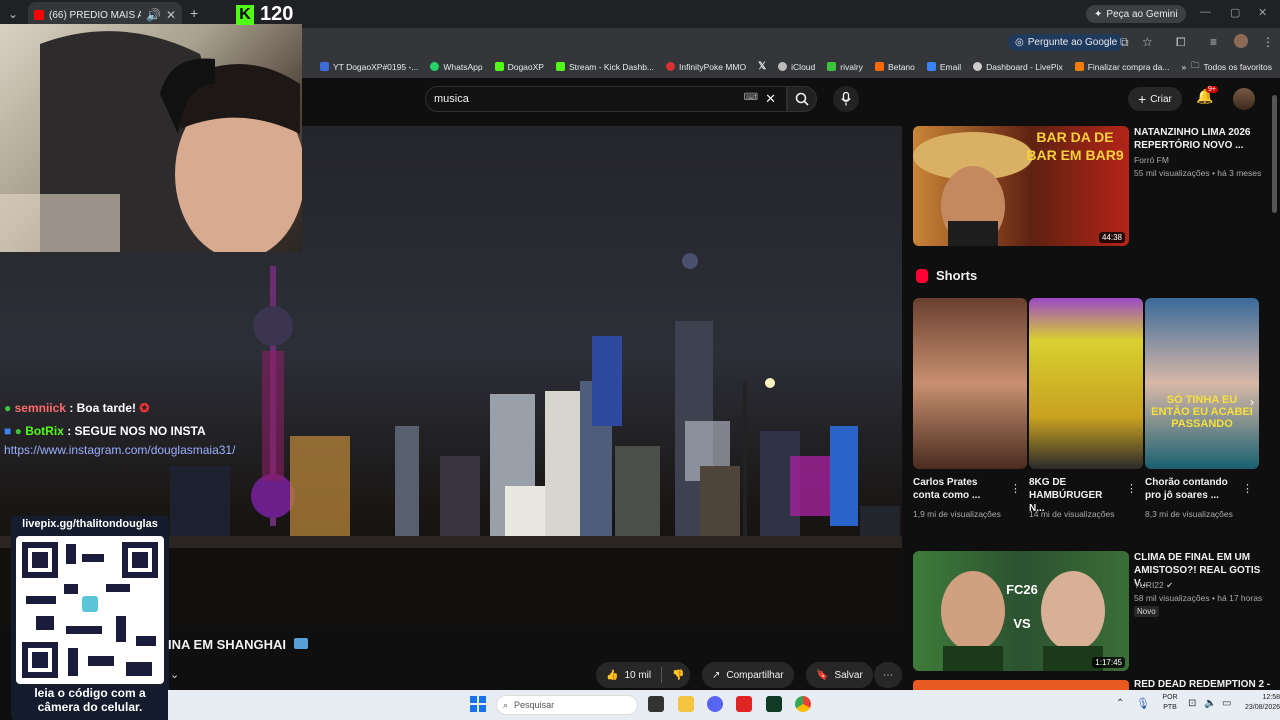 Image resolution: width=1280 pixels, height=720 pixels. I want to click on bookmark-star-icon: ☆, so click(1147, 42).